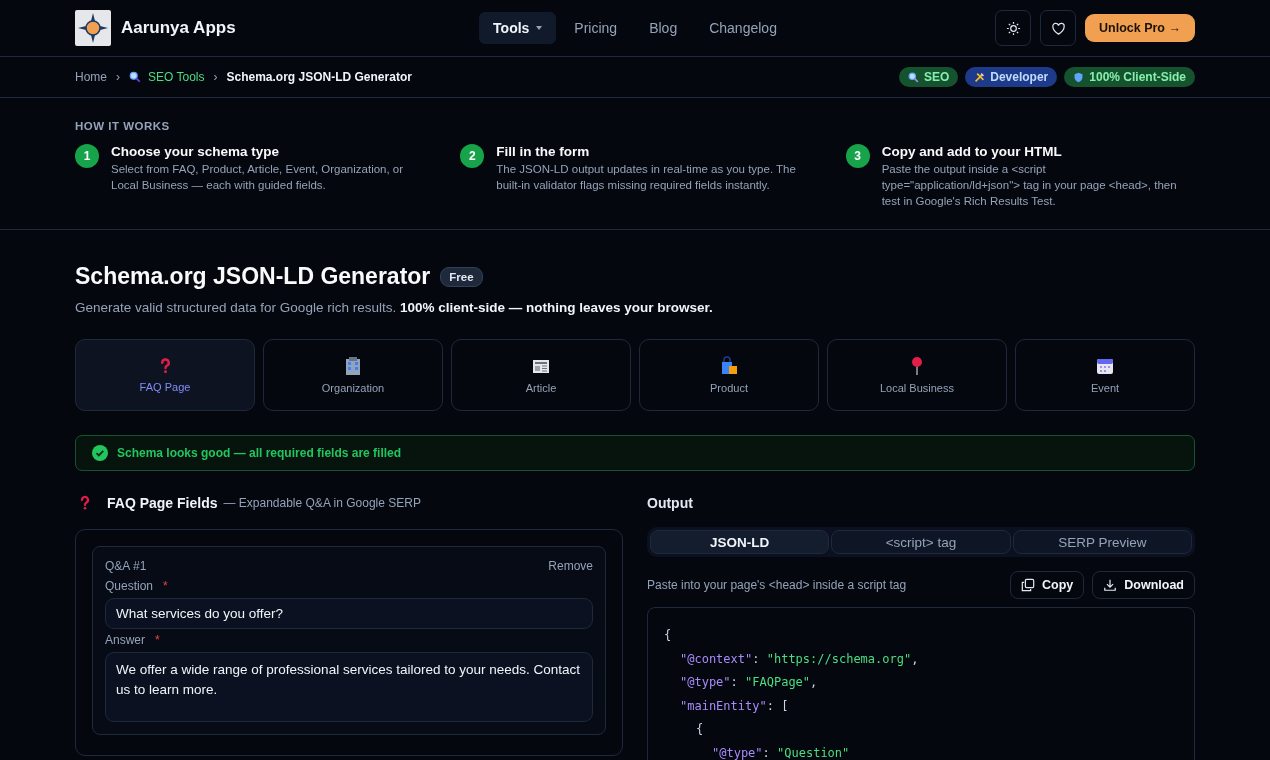  I want to click on nav-link: Changelog, so click(743, 28).